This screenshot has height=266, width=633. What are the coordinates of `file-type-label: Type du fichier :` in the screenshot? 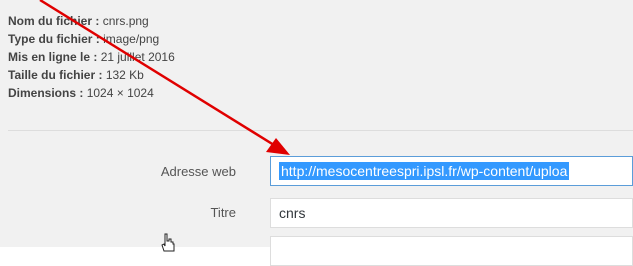 It's located at (54, 39).